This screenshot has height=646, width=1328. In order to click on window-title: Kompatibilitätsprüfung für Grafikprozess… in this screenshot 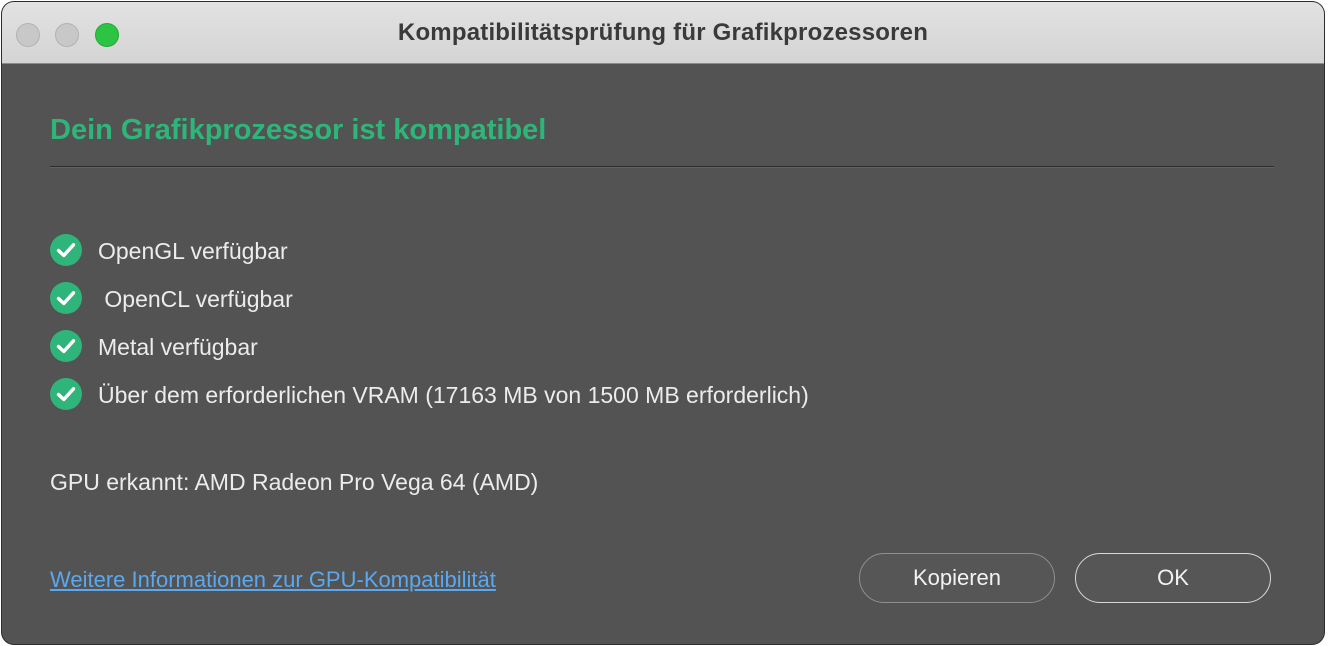, I will do `click(663, 32)`.